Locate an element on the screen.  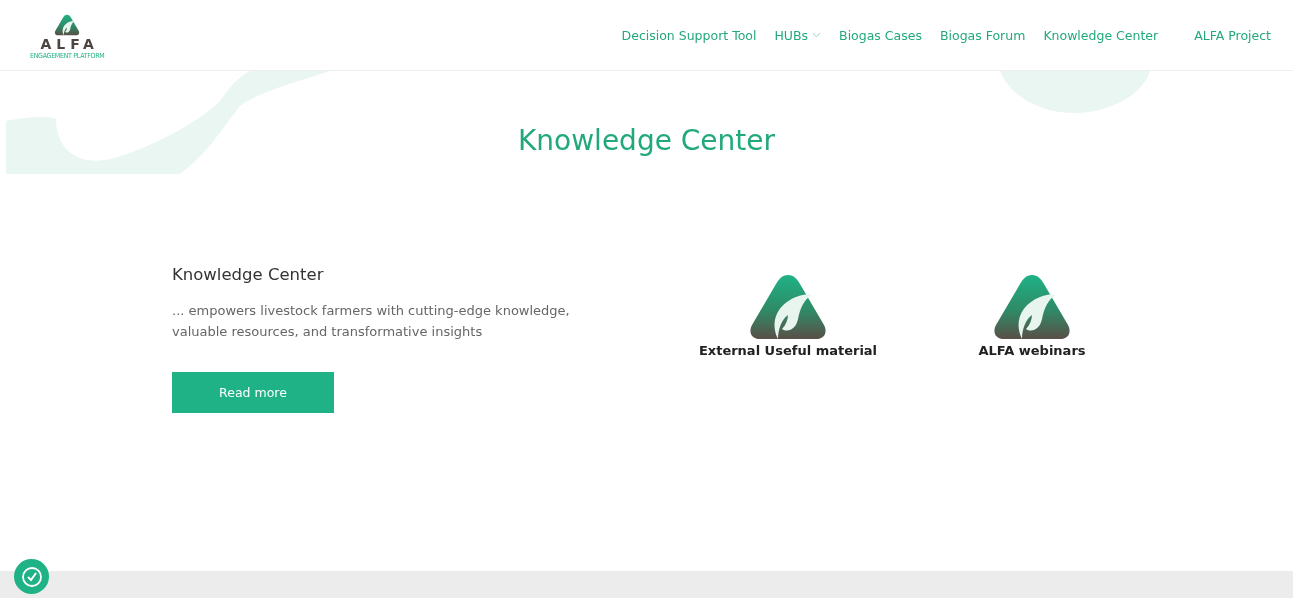
caret-icon is located at coordinates (817, 35).